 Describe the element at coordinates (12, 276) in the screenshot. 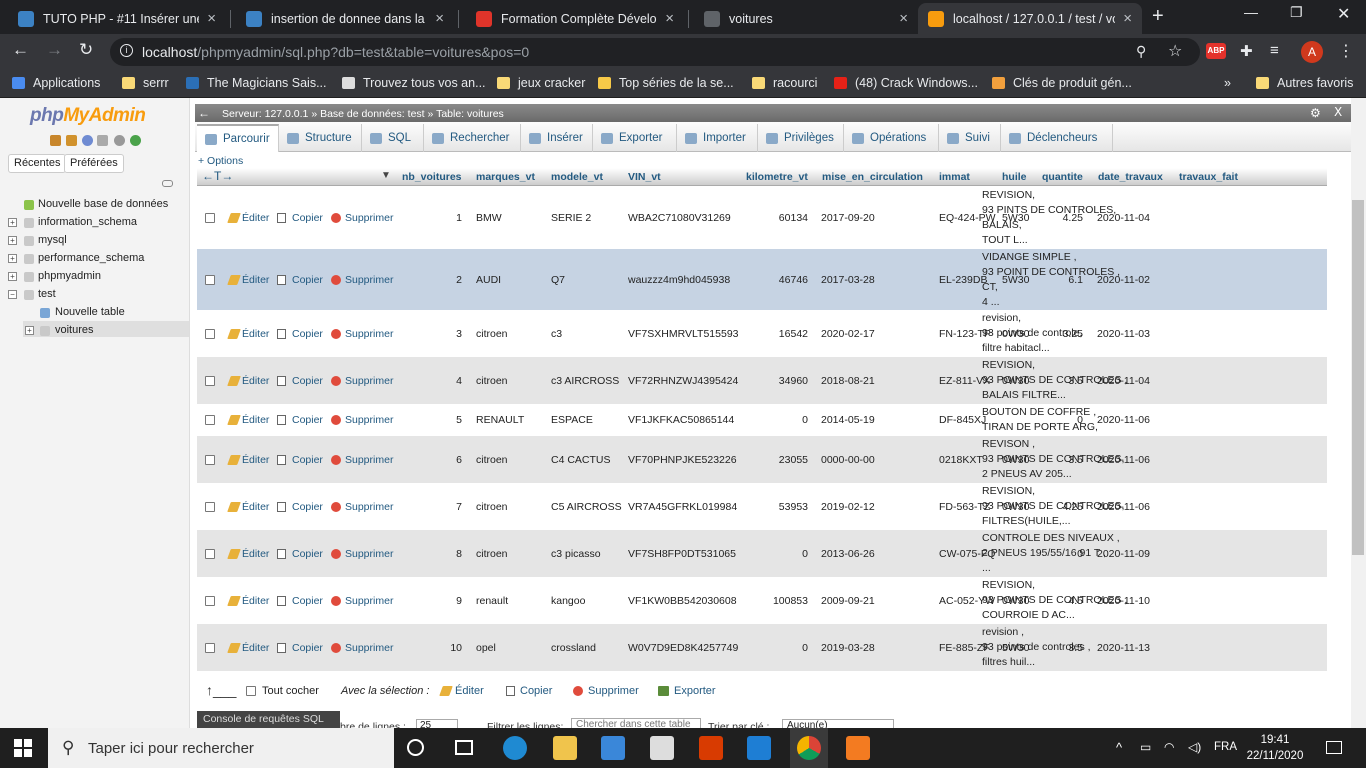

I see `expand-icon: +` at that location.